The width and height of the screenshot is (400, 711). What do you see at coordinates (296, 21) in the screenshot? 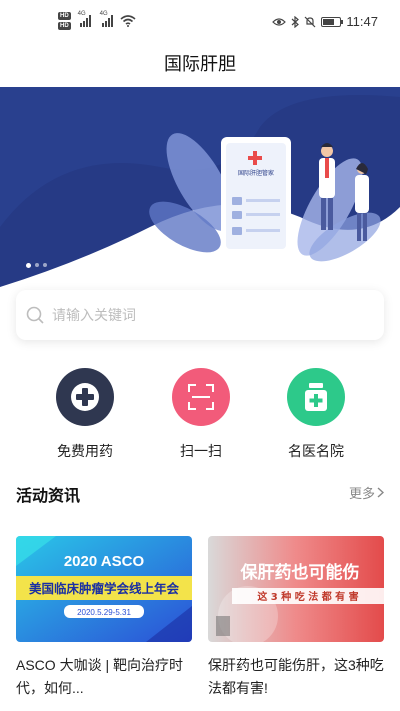
I see `bluetooth-icon` at bounding box center [296, 21].